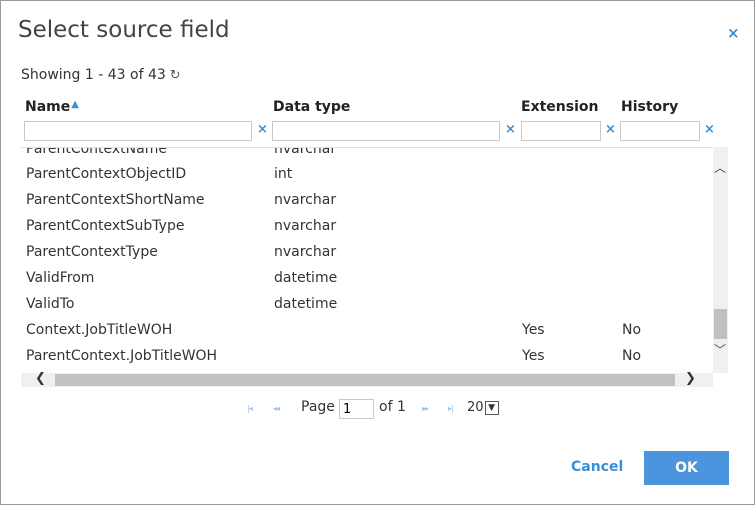  What do you see at coordinates (106, 174) in the screenshot?
I see `cell-name: ParentContextObjectID` at bounding box center [106, 174].